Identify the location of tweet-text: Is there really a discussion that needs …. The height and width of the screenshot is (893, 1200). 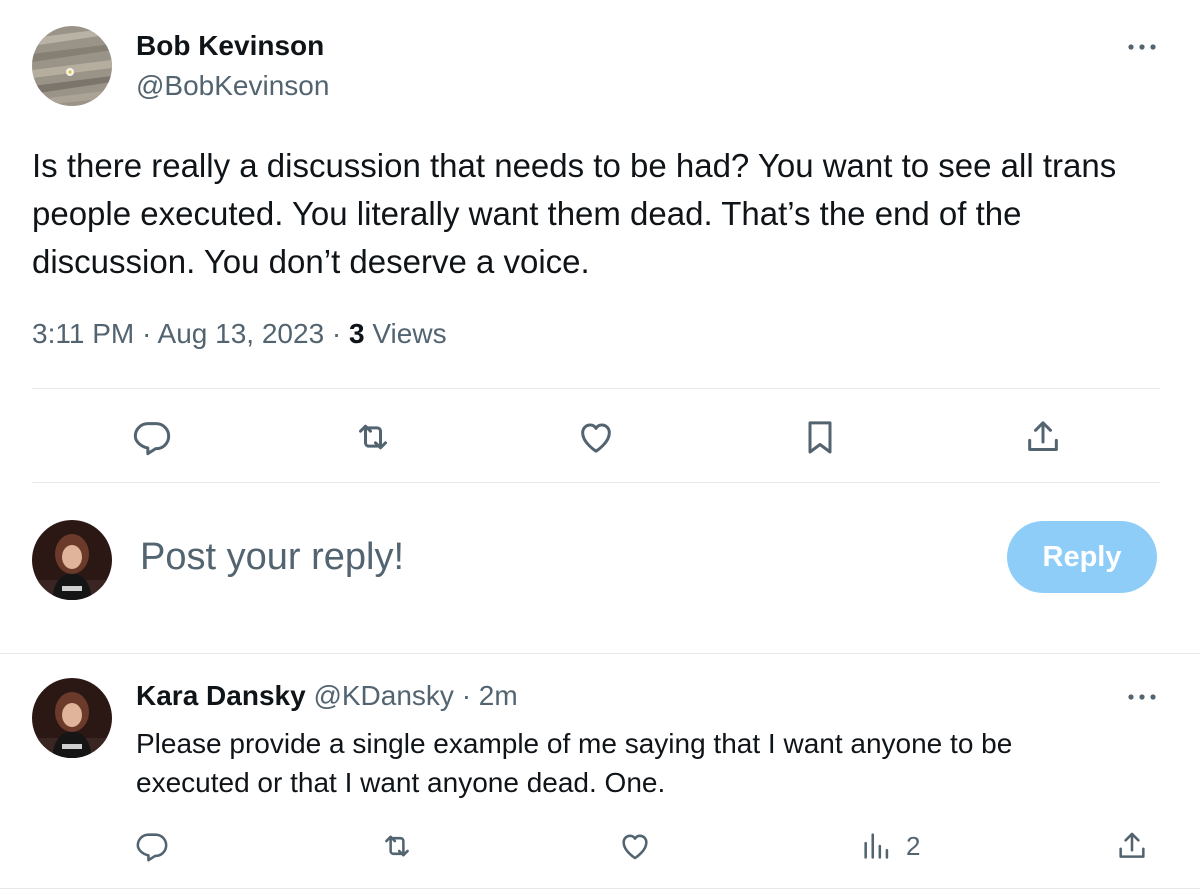
(574, 213).